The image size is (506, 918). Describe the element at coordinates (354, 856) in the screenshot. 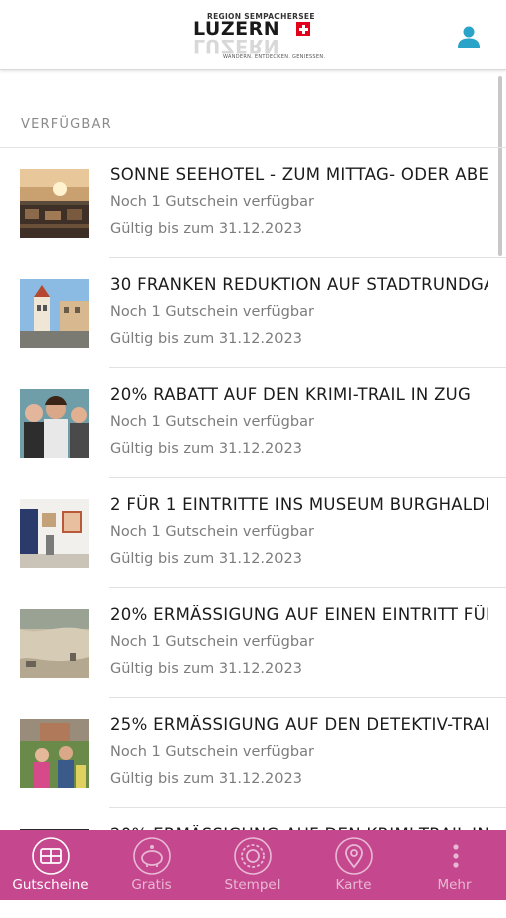

I see `map-pin-icon` at that location.